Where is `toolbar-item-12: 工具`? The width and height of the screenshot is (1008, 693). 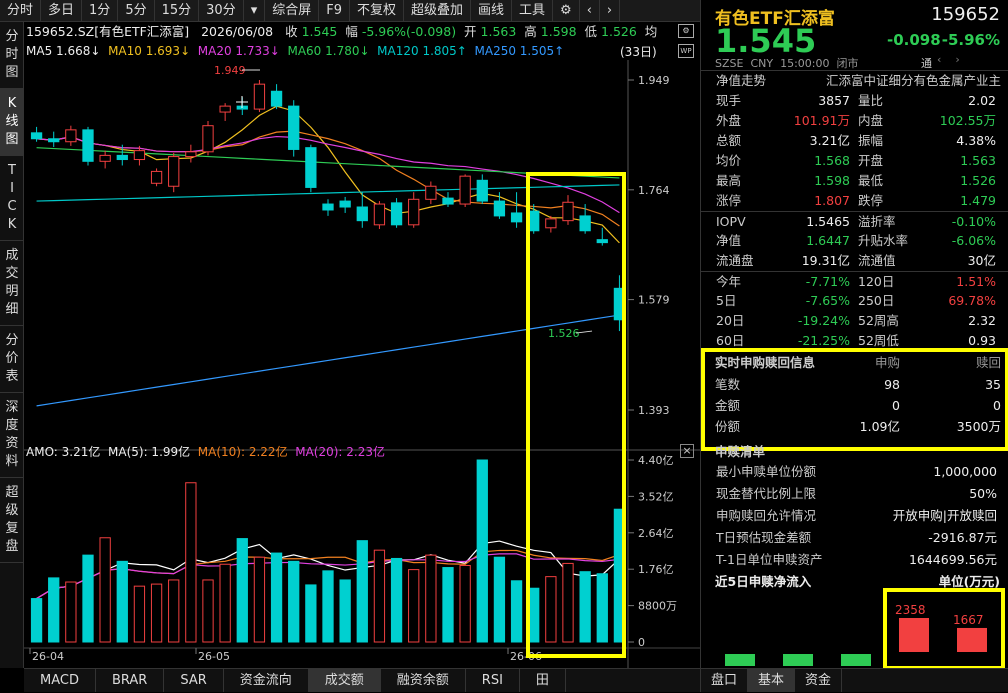
toolbar-item-12: 工具 is located at coordinates (533, 11).